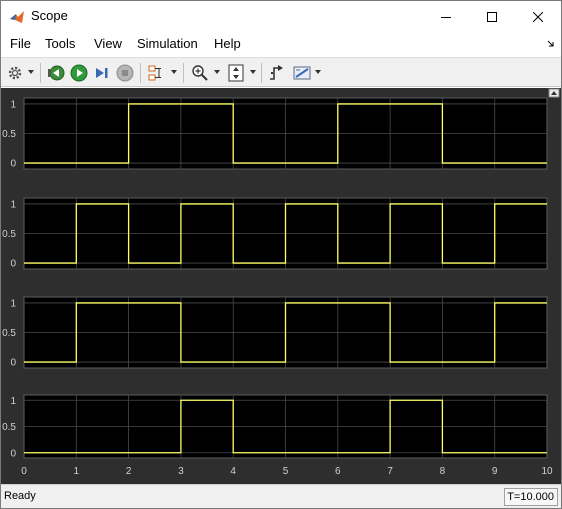  Describe the element at coordinates (495, 471) in the screenshot. I see `x-tick-label: 9` at that location.